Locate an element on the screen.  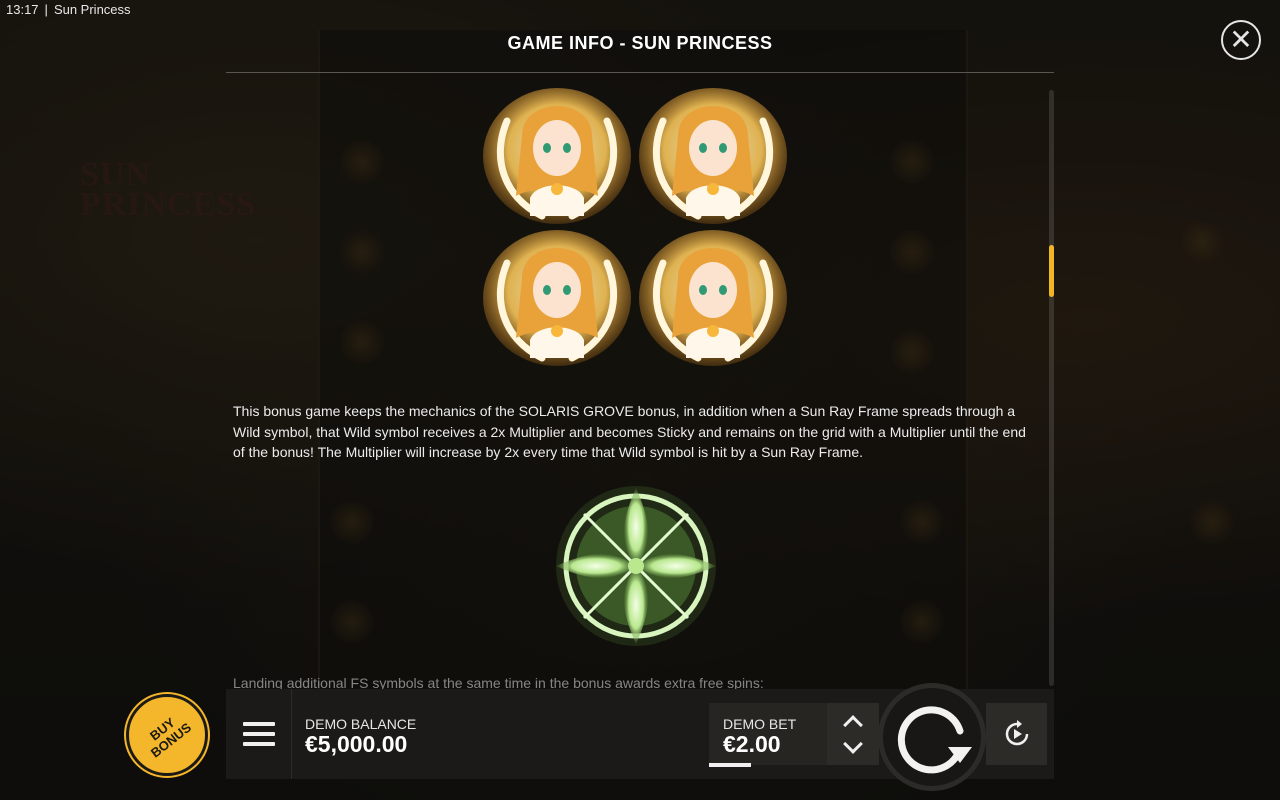
status-game-name: Sun Princess is located at coordinates (92, 9).